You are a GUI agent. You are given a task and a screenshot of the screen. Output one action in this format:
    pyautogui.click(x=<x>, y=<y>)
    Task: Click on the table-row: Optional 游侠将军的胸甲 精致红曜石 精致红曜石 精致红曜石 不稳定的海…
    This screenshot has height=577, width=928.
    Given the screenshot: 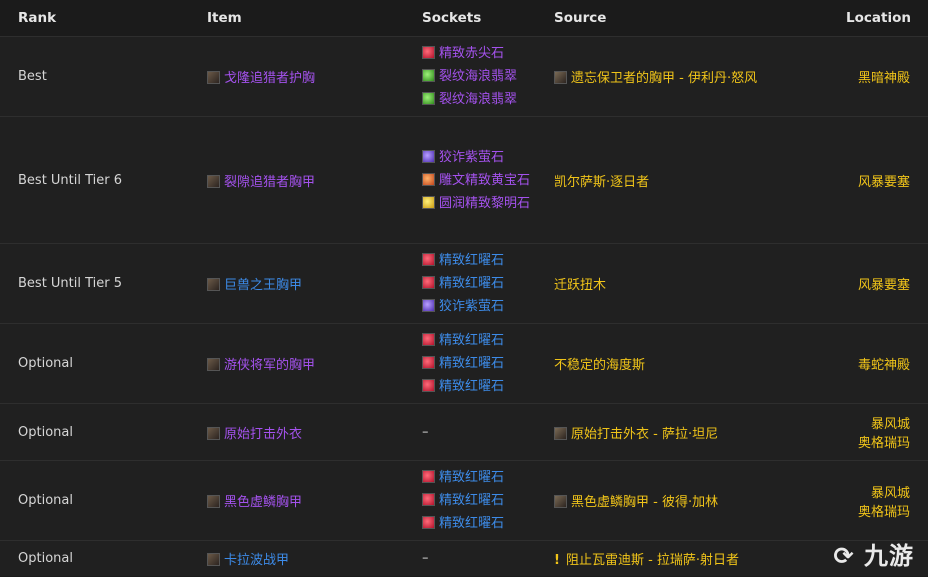 What is the action you would take?
    pyautogui.click(x=464, y=363)
    